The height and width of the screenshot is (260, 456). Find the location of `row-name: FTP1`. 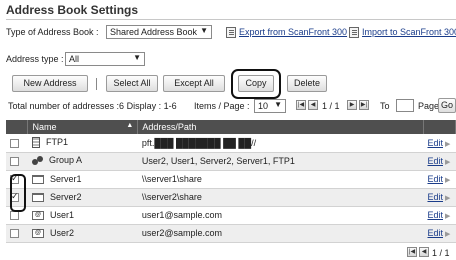

row-name: FTP1 is located at coordinates (56, 142).